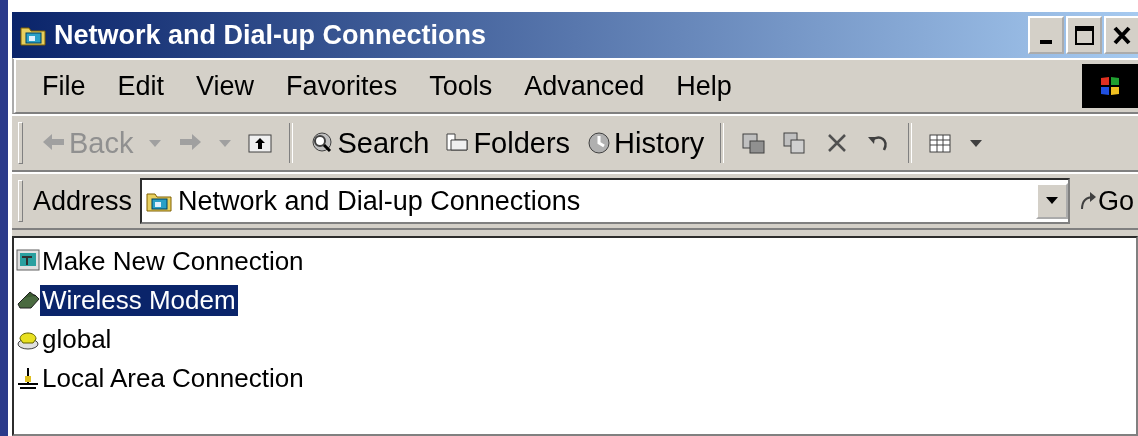  I want to click on connection-item: Wireless Modem, so click(139, 300).